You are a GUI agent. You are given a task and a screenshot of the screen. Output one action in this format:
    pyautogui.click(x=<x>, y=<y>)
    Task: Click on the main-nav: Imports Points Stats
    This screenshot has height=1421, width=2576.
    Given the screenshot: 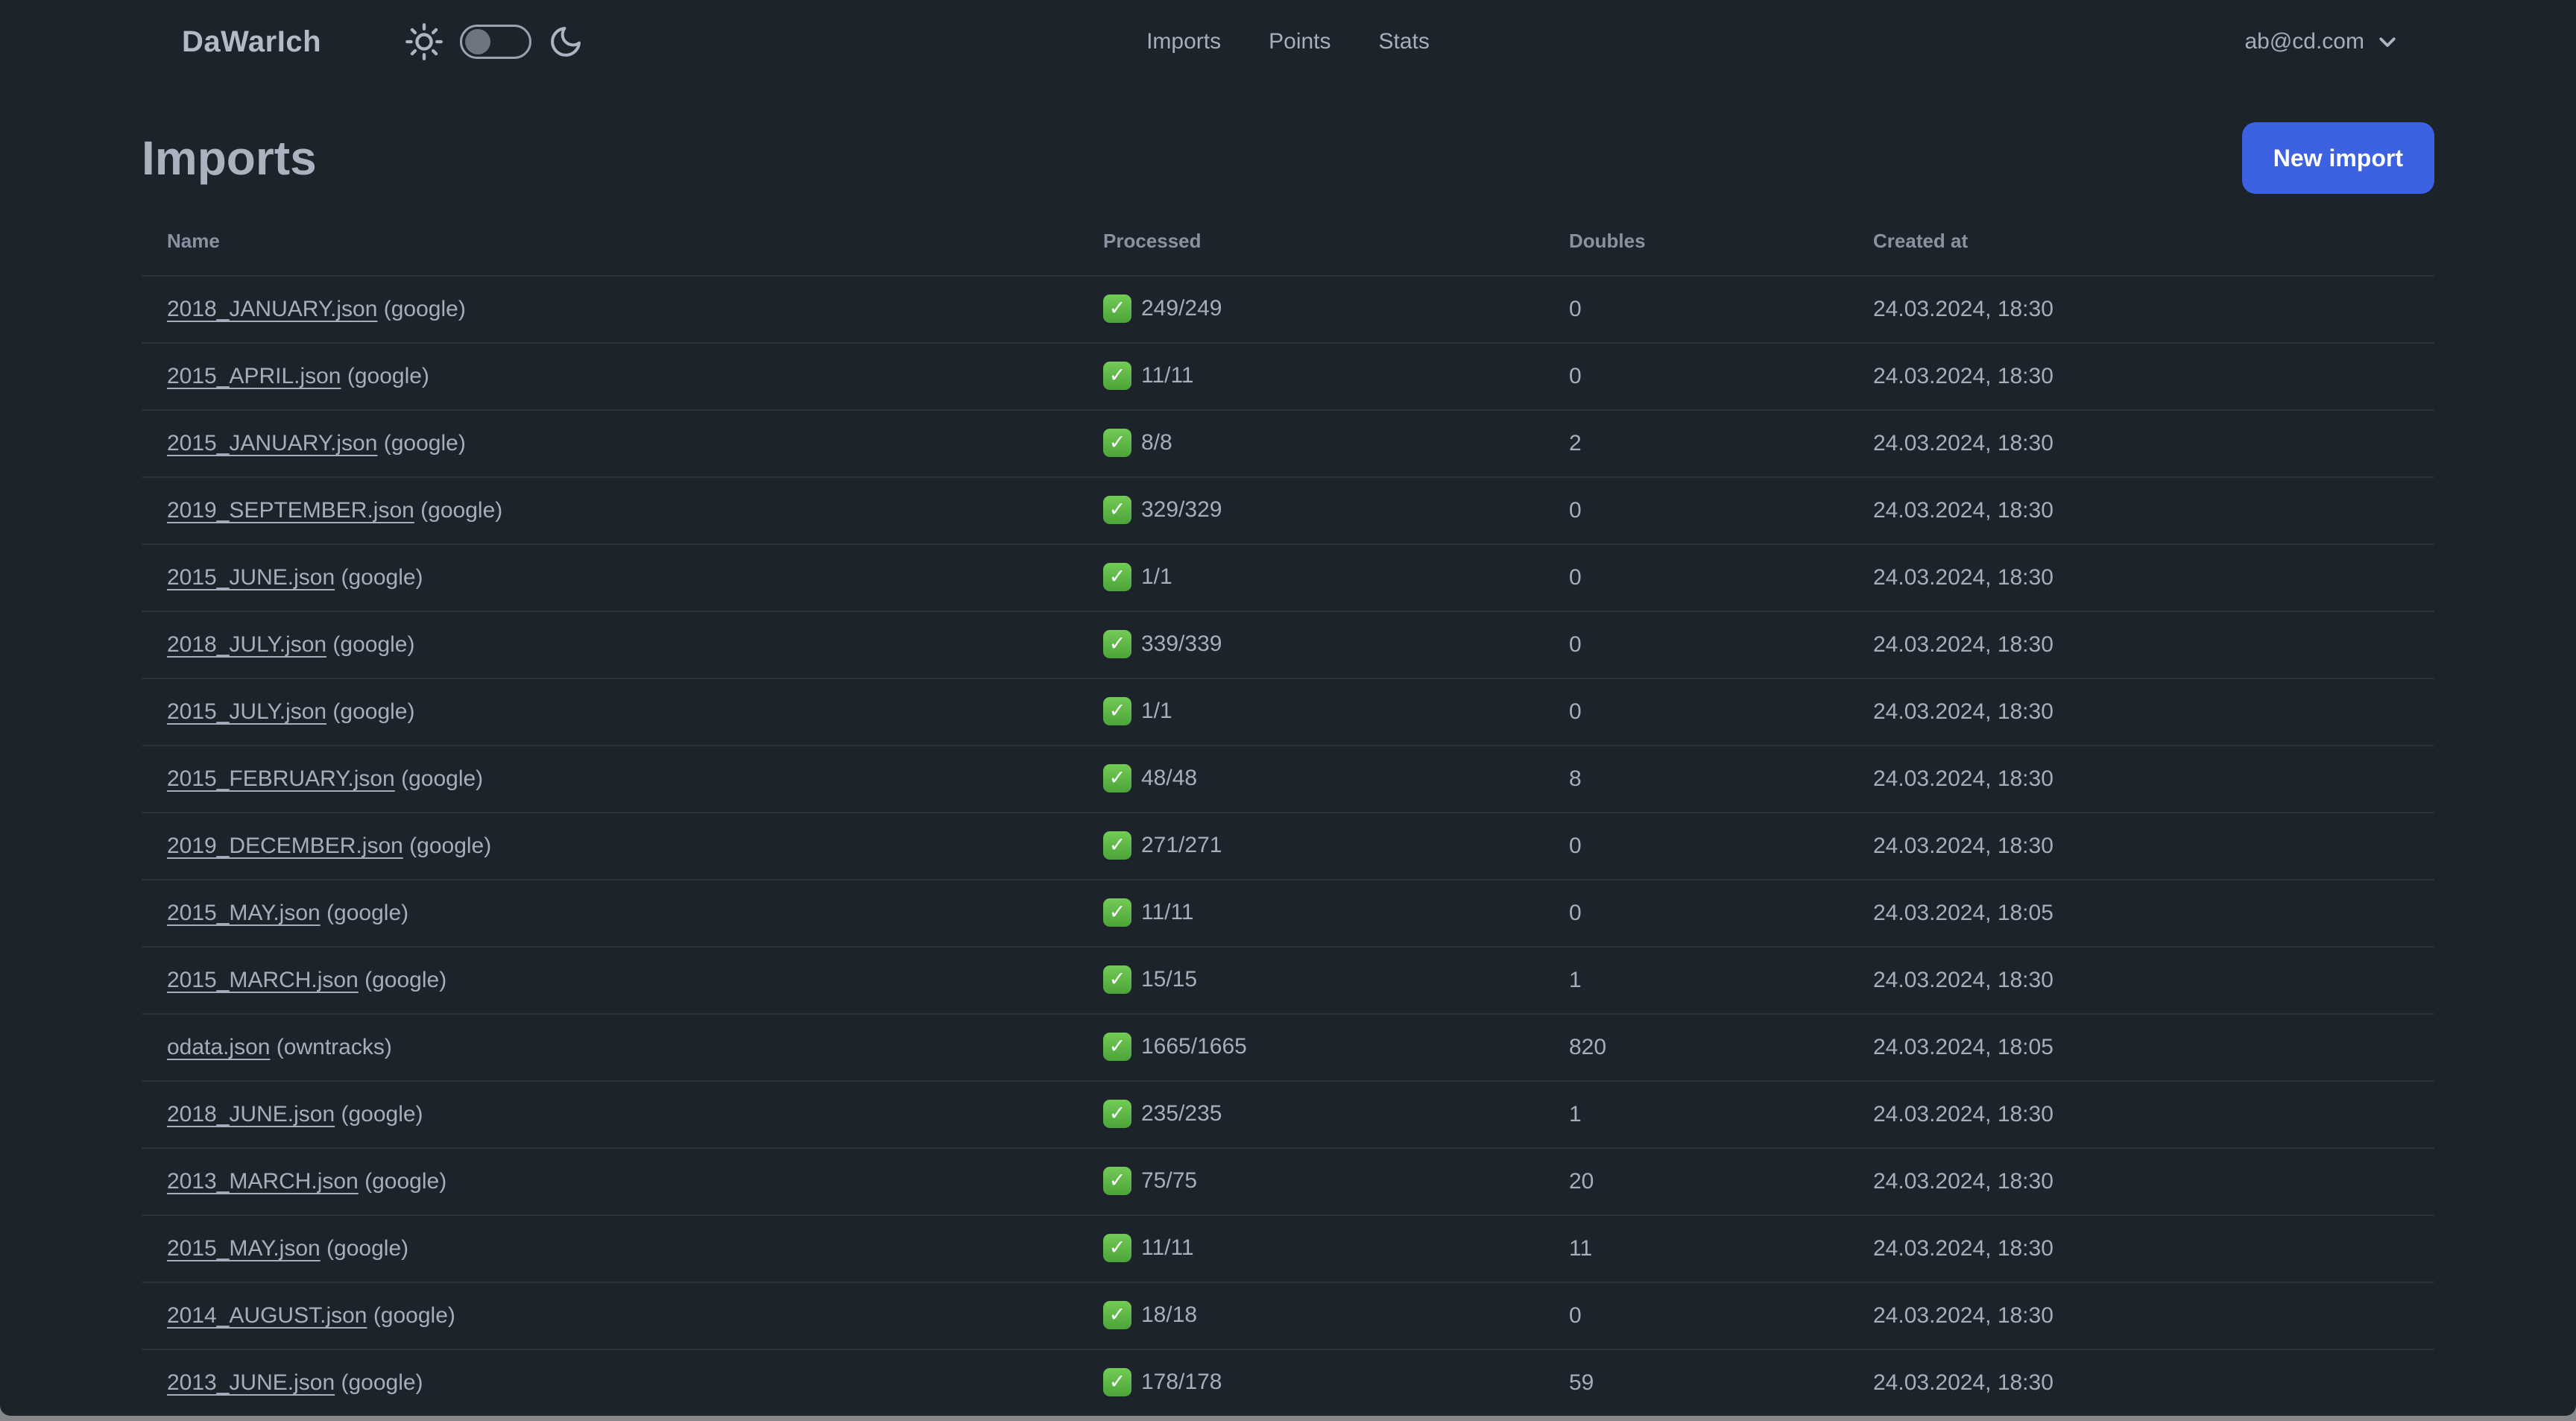 What is the action you would take?
    pyautogui.click(x=1288, y=42)
    